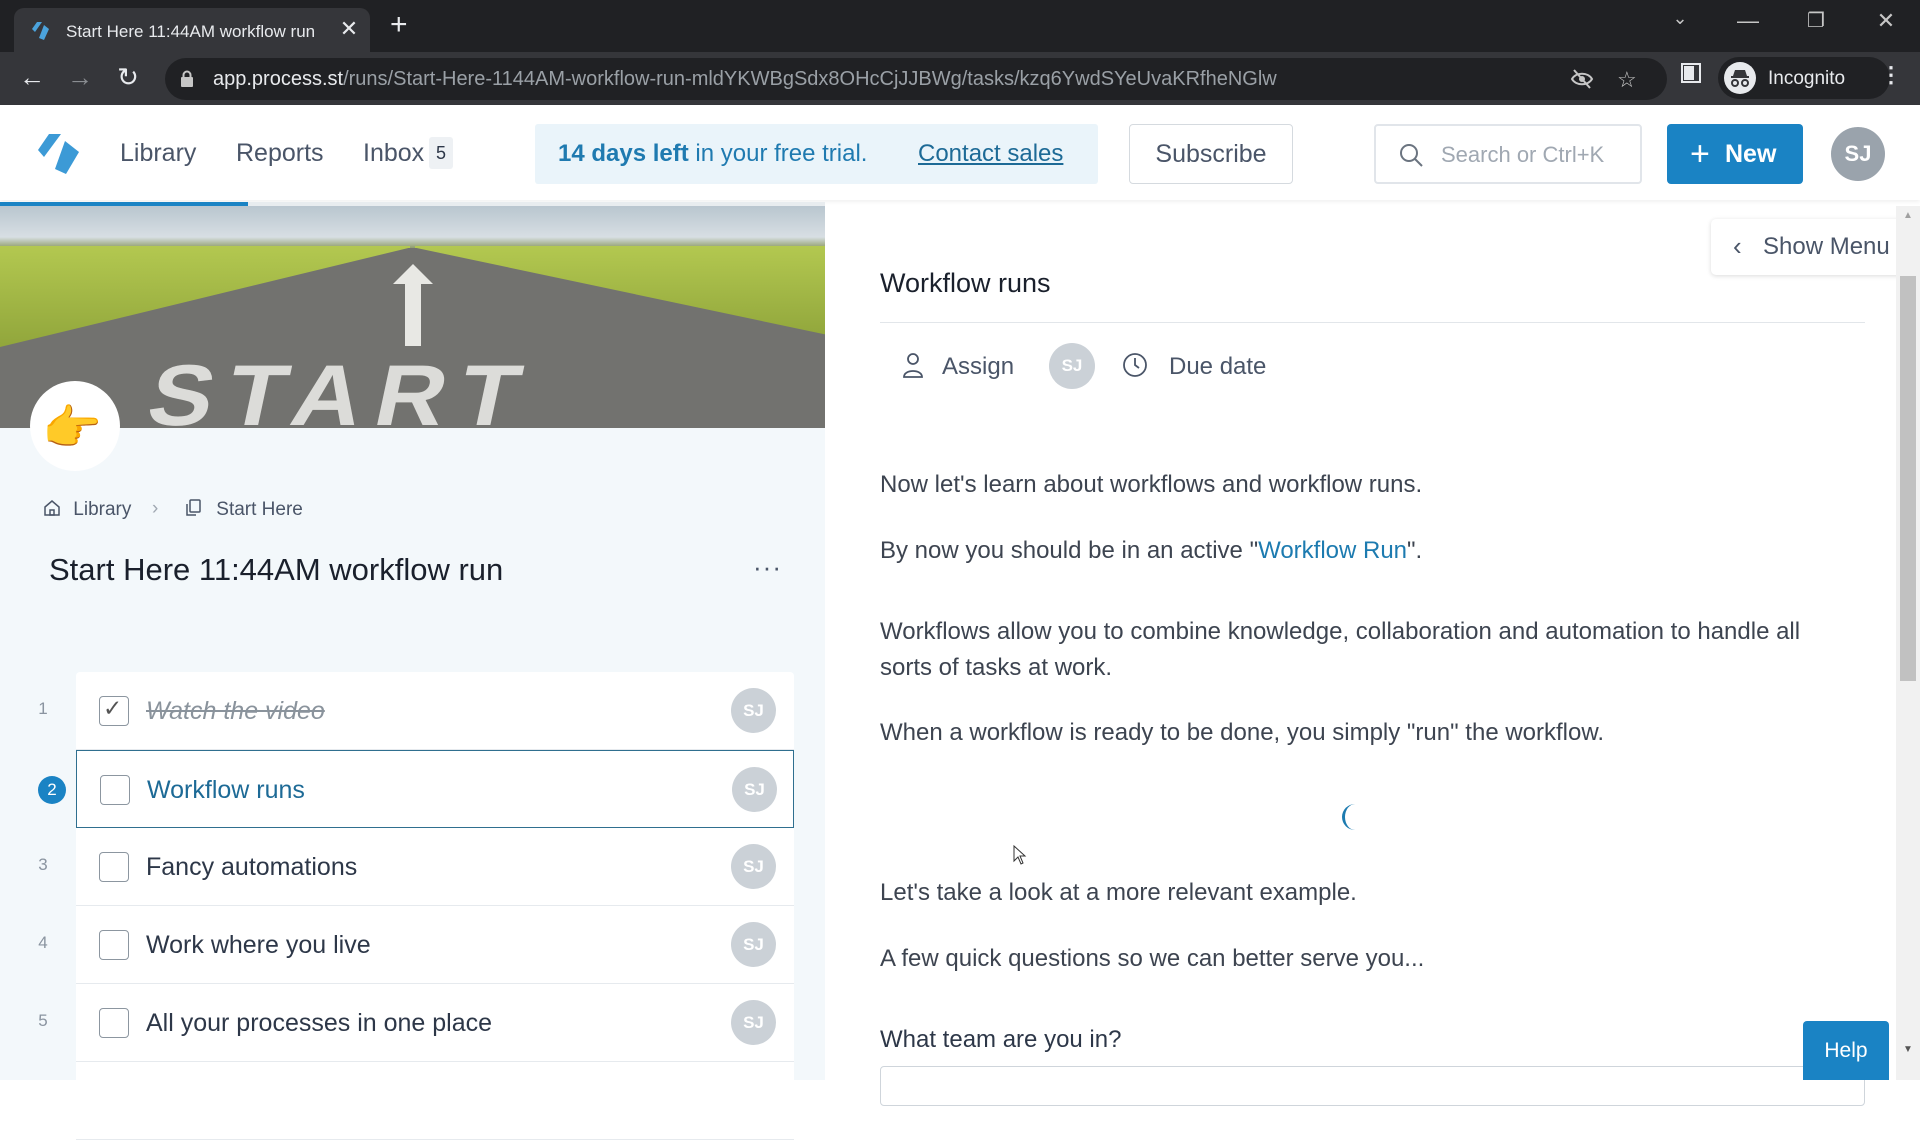 The height and width of the screenshot is (1140, 1920). What do you see at coordinates (978, 367) in the screenshot?
I see `assign-button: Assign` at bounding box center [978, 367].